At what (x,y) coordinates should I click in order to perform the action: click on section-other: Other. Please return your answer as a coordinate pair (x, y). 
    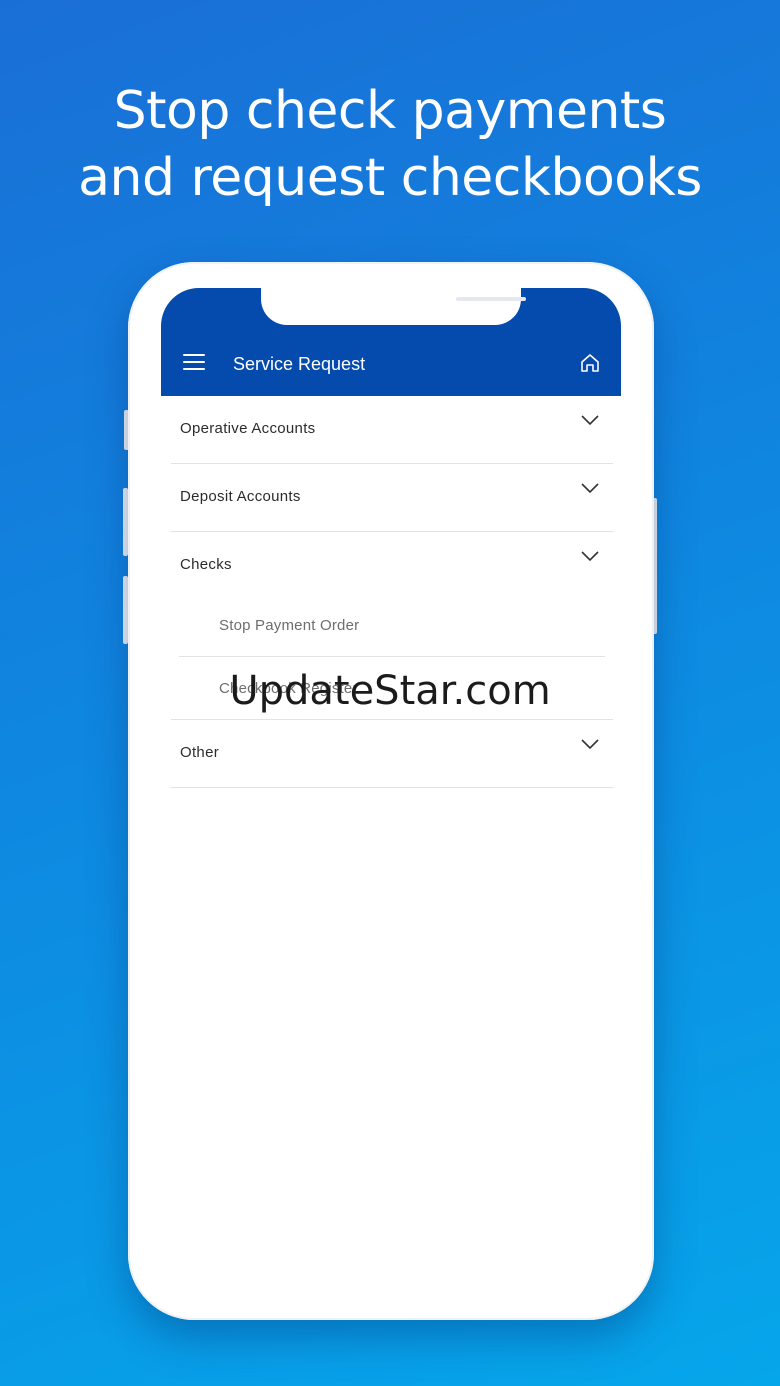
    Looking at the image, I should click on (392, 753).